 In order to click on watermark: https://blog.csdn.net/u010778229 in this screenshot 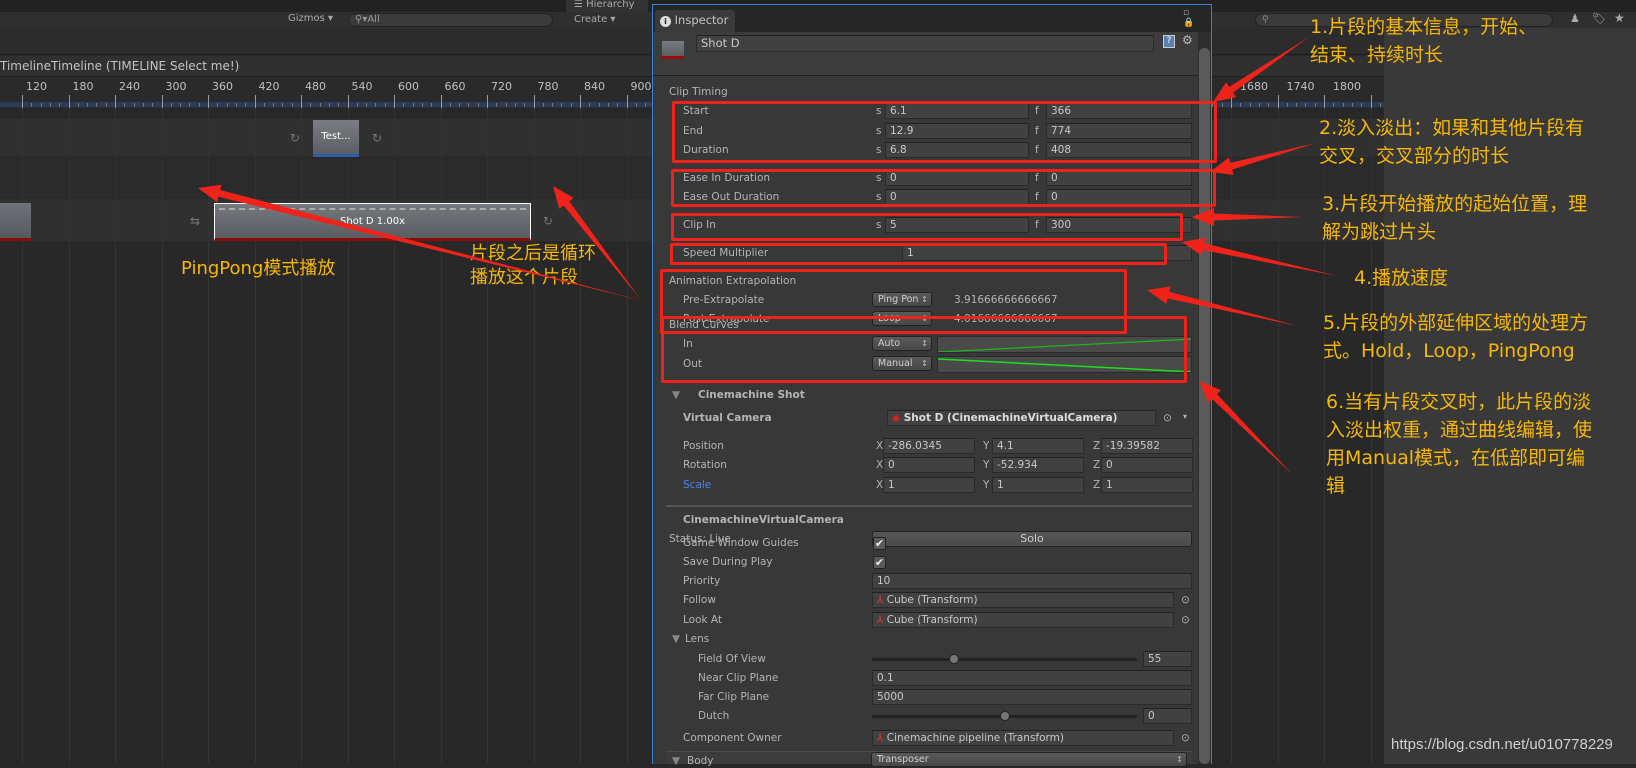, I will do `click(1502, 744)`.